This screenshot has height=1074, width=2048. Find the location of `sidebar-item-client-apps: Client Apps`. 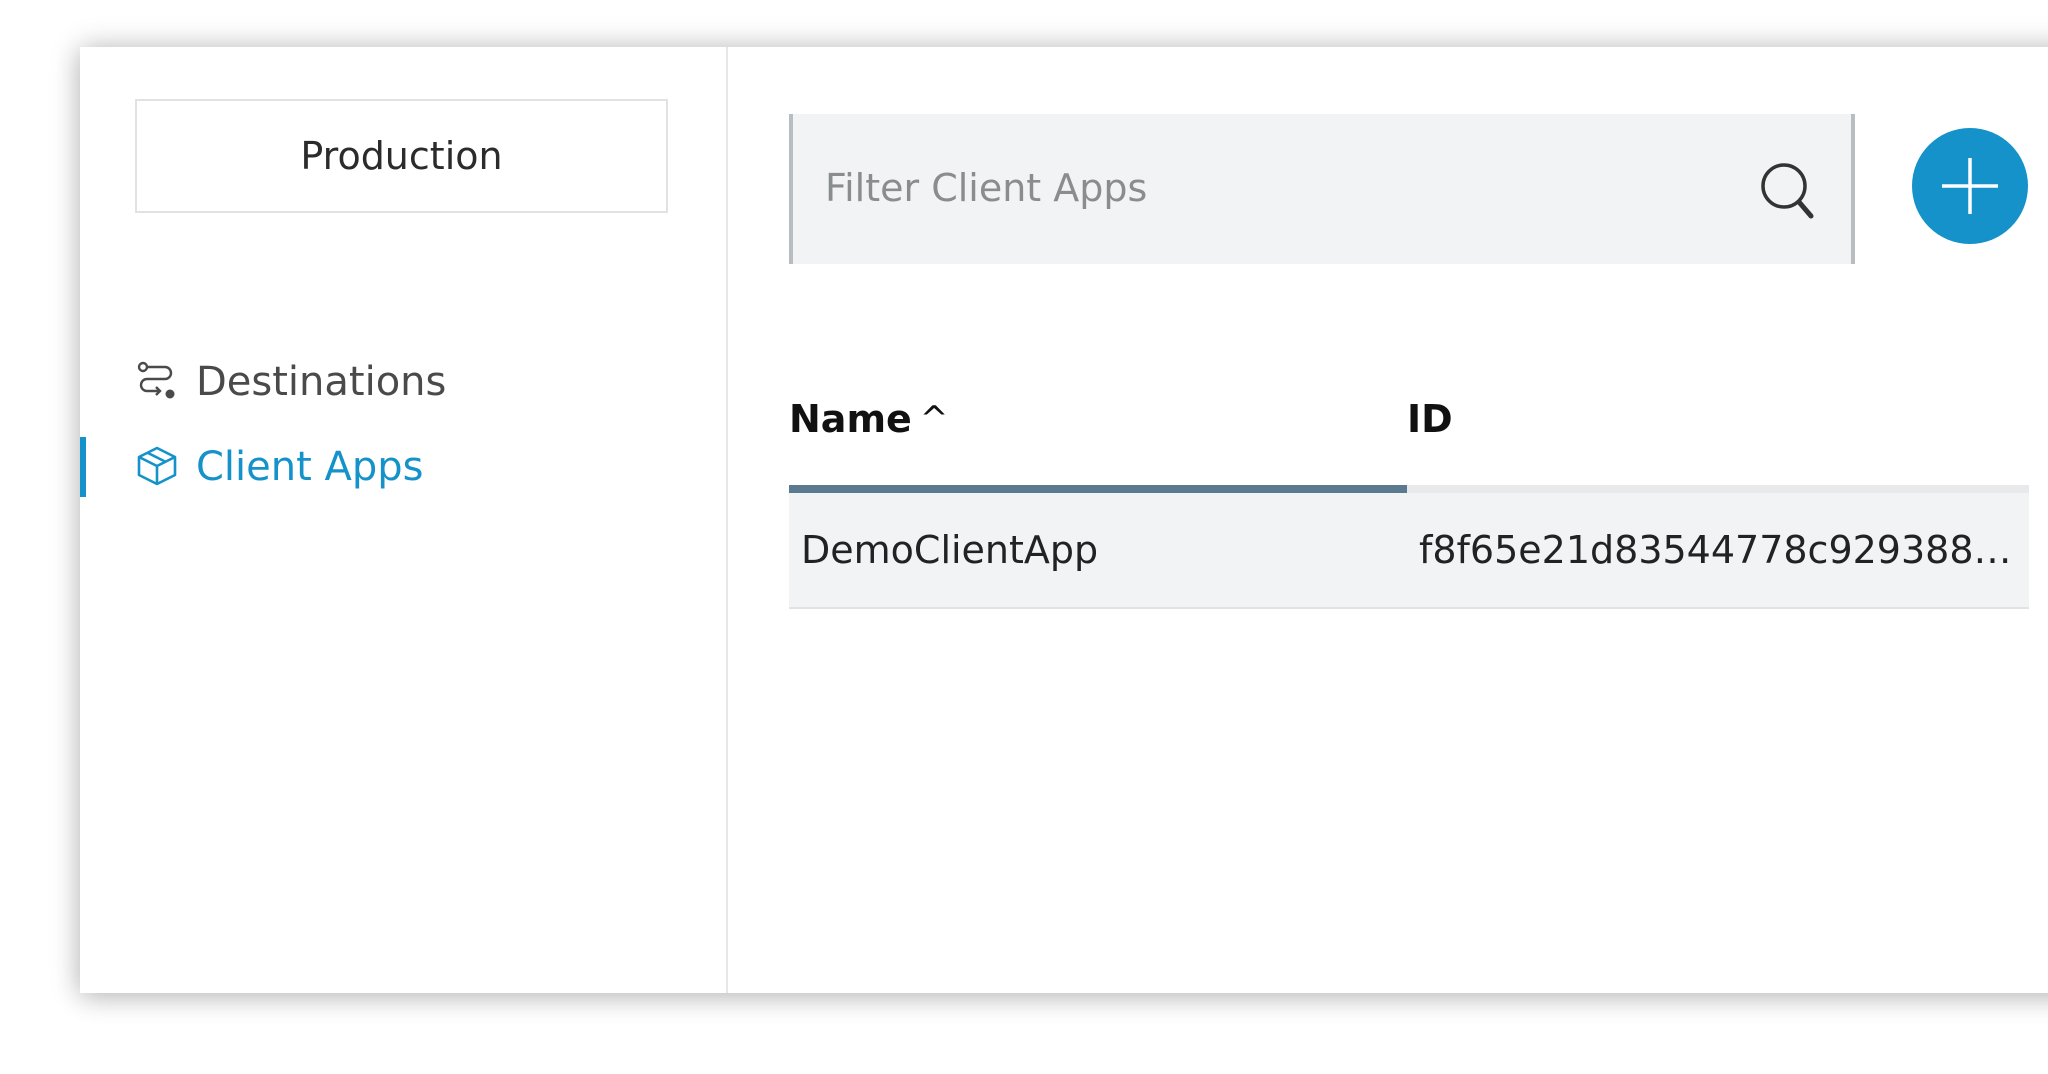

sidebar-item-client-apps: Client Apps is located at coordinates (403, 467).